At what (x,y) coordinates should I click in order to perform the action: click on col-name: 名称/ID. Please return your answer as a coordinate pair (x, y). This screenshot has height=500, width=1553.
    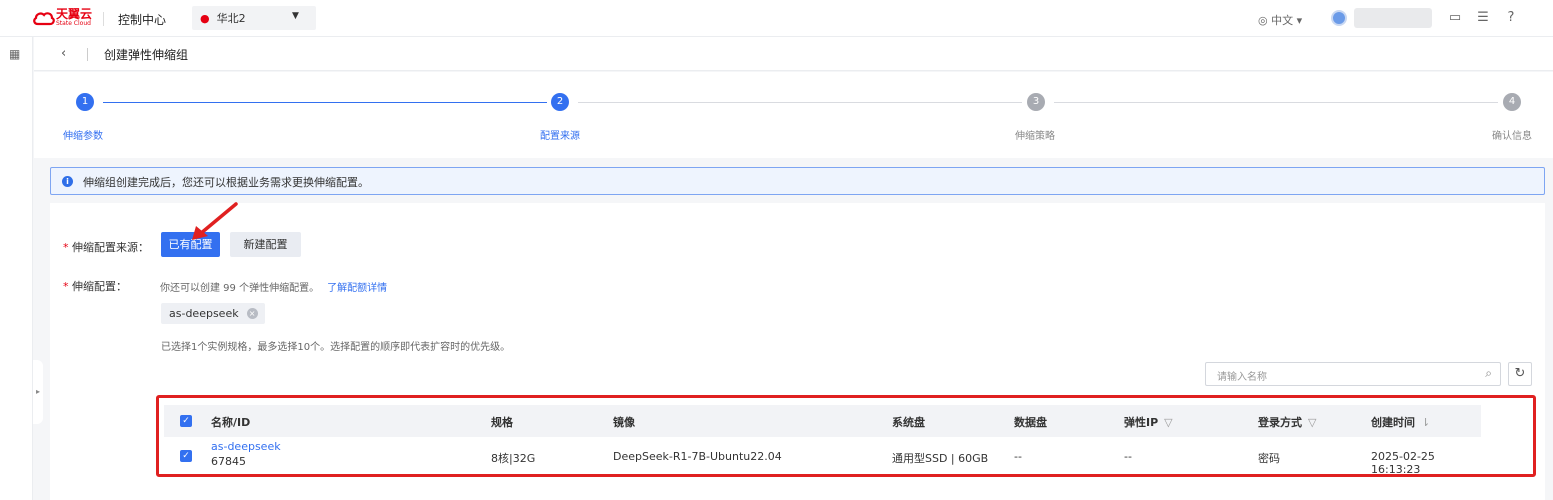
    Looking at the image, I should click on (231, 422).